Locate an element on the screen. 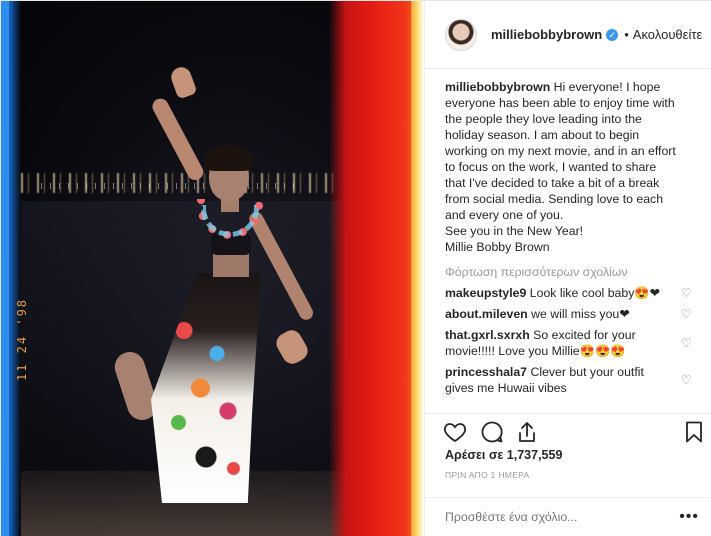 The height and width of the screenshot is (536, 711). post-header: milliebobbybrown ✓ • Ακολουθείτε is located at coordinates (568, 35).